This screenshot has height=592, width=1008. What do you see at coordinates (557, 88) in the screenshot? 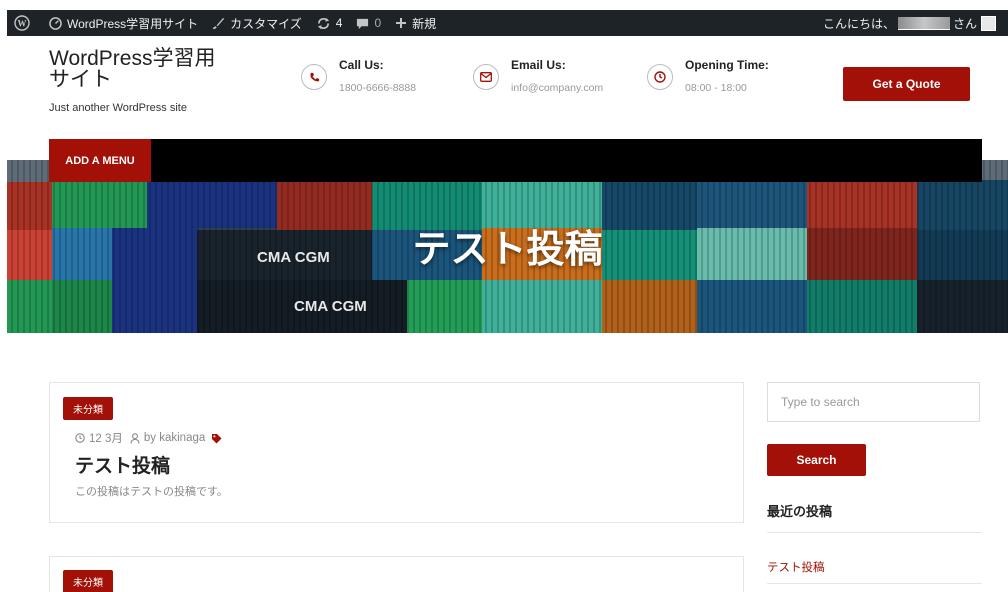
I see `contact-email-value: info@company.com` at bounding box center [557, 88].